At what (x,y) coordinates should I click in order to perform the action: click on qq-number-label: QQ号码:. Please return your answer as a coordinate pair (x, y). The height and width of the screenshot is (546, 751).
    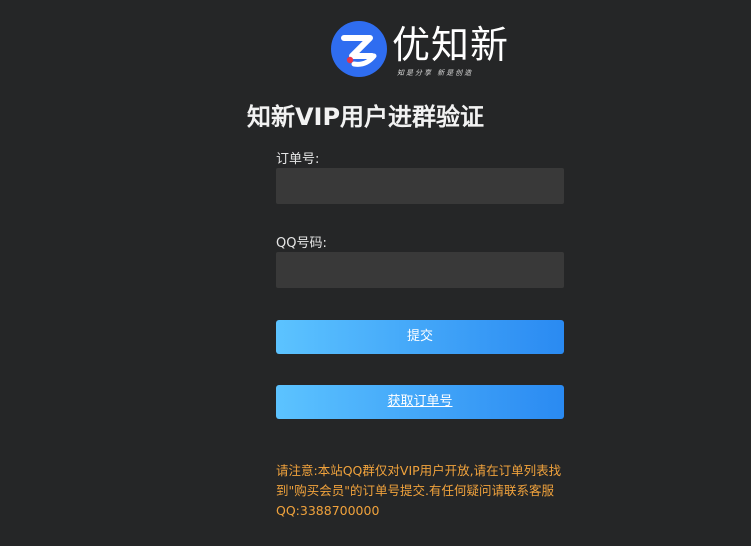
    Looking at the image, I should click on (301, 243).